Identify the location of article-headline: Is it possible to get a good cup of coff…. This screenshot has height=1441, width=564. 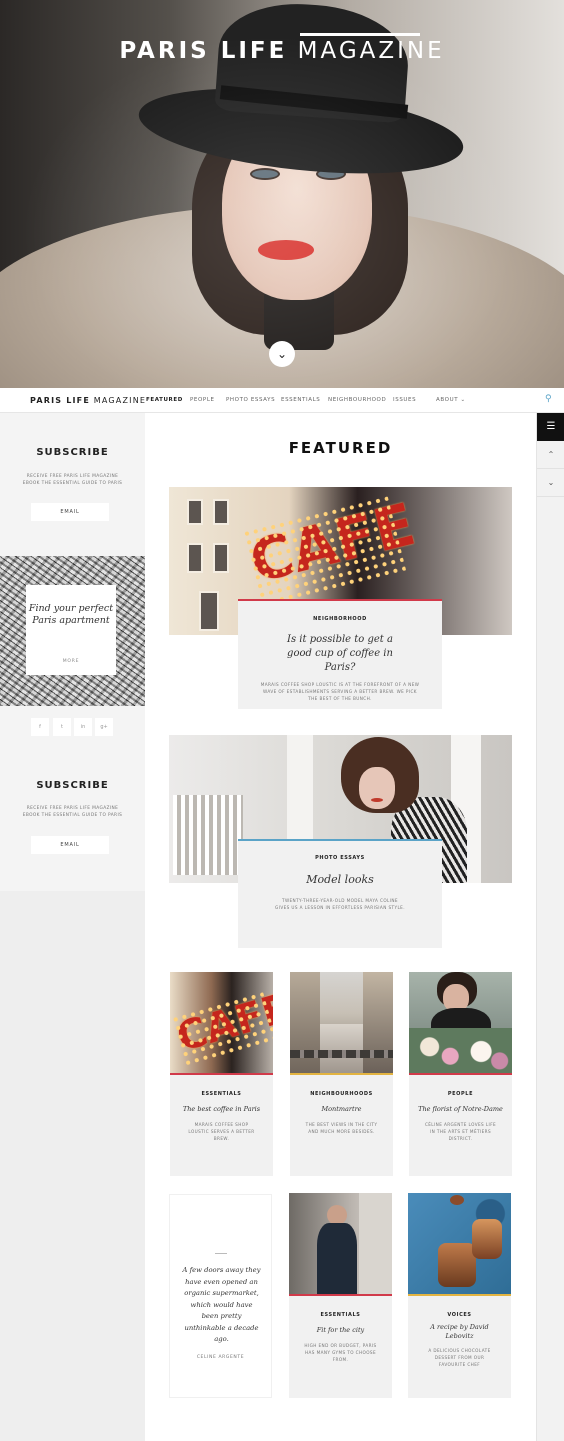
(340, 654).